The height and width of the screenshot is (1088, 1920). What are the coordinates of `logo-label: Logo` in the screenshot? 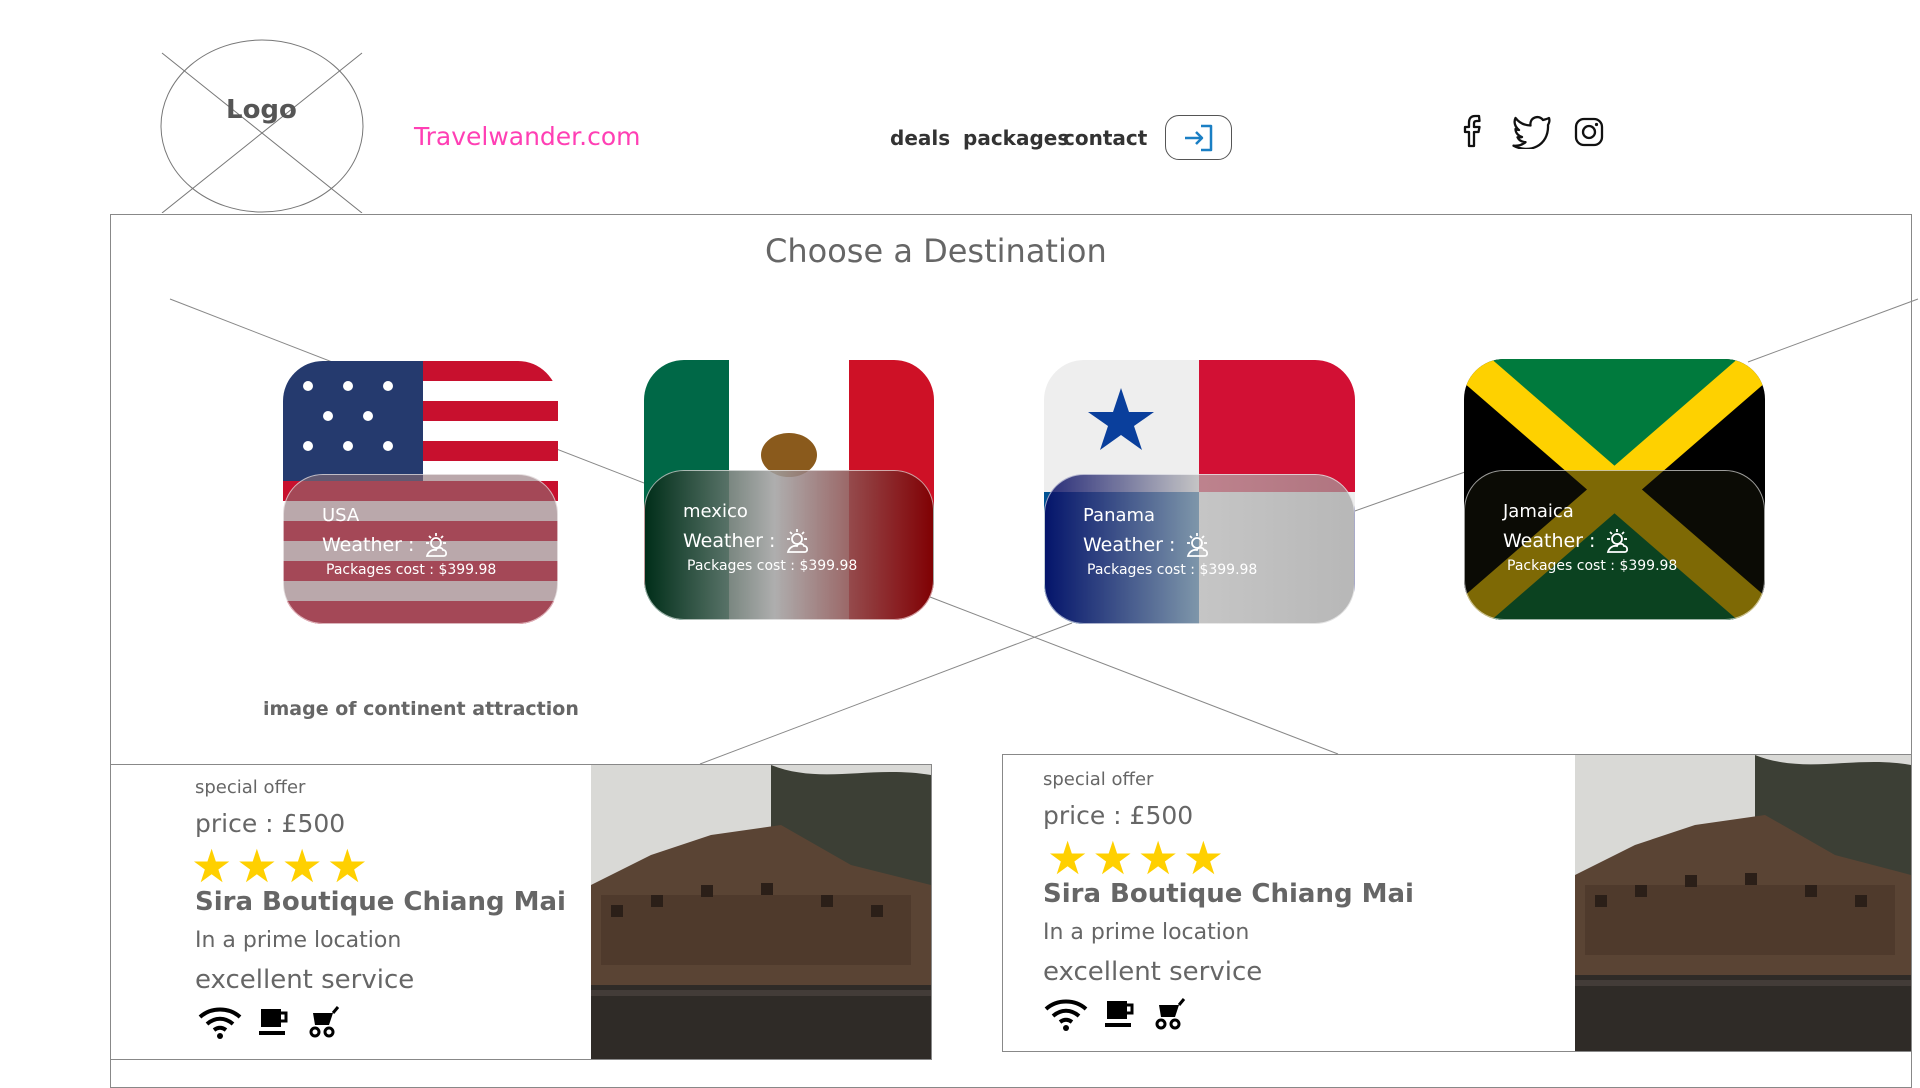 It's located at (261, 110).